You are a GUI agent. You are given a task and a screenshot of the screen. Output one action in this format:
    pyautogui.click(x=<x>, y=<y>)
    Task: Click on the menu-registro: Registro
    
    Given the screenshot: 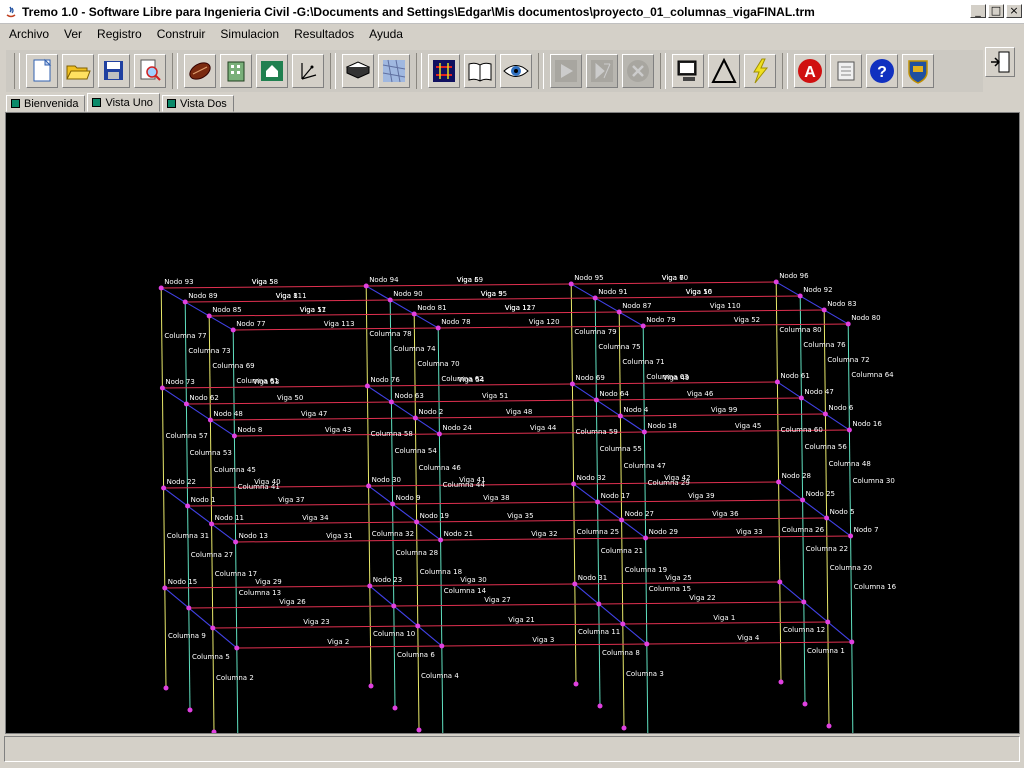 What is the action you would take?
    pyautogui.click(x=118, y=34)
    